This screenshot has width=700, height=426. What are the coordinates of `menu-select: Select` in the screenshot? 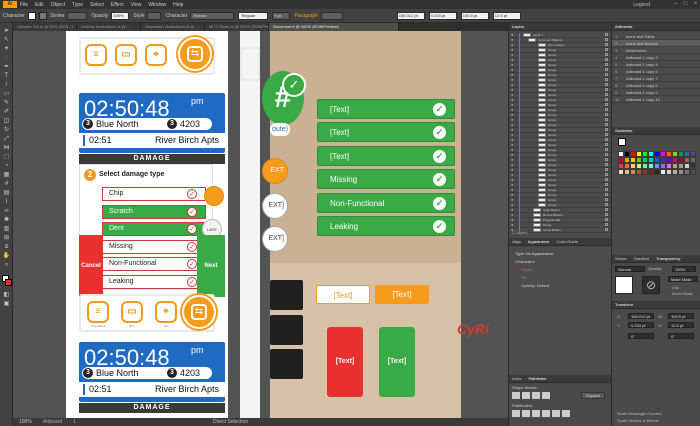 It's located at (97, 5).